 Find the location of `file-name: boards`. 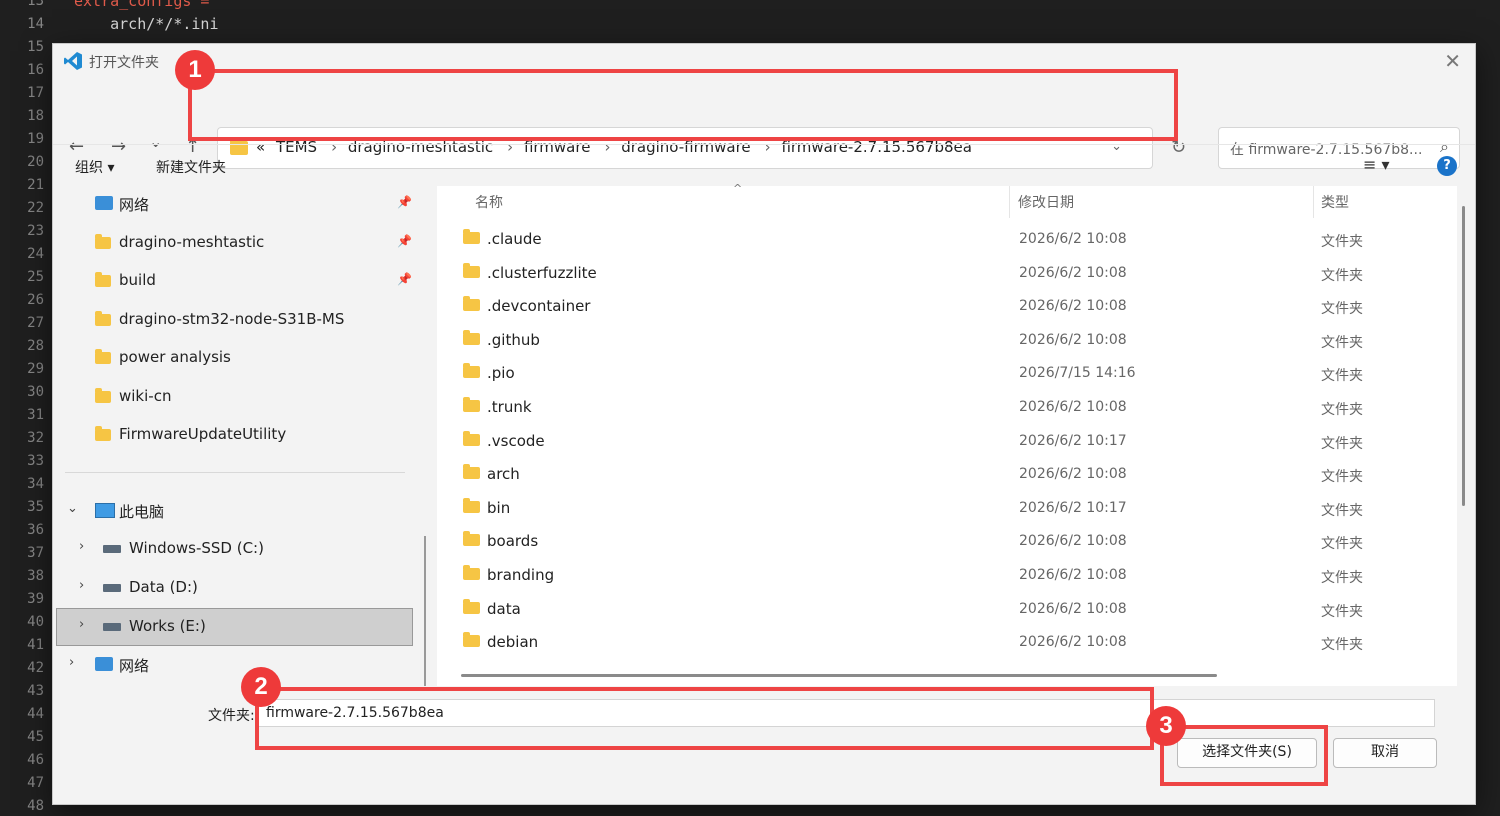

file-name: boards is located at coordinates (513, 541).